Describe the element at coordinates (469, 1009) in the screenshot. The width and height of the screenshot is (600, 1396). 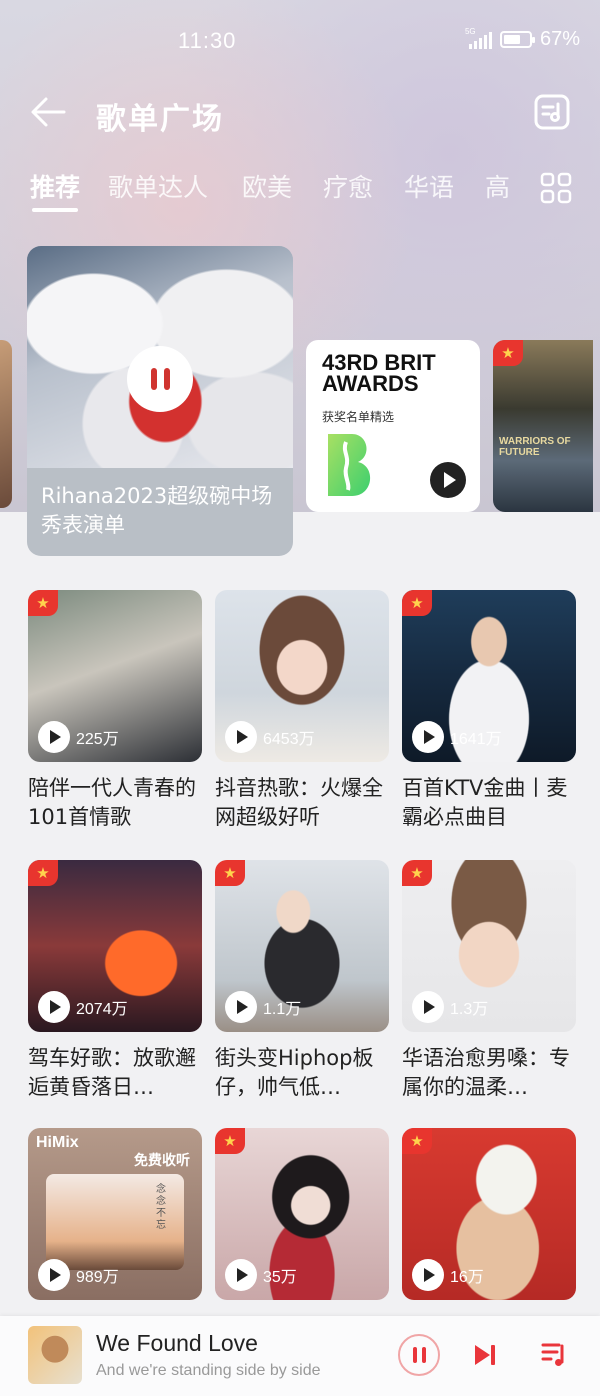
I see `play-count-text: 1.3万` at that location.